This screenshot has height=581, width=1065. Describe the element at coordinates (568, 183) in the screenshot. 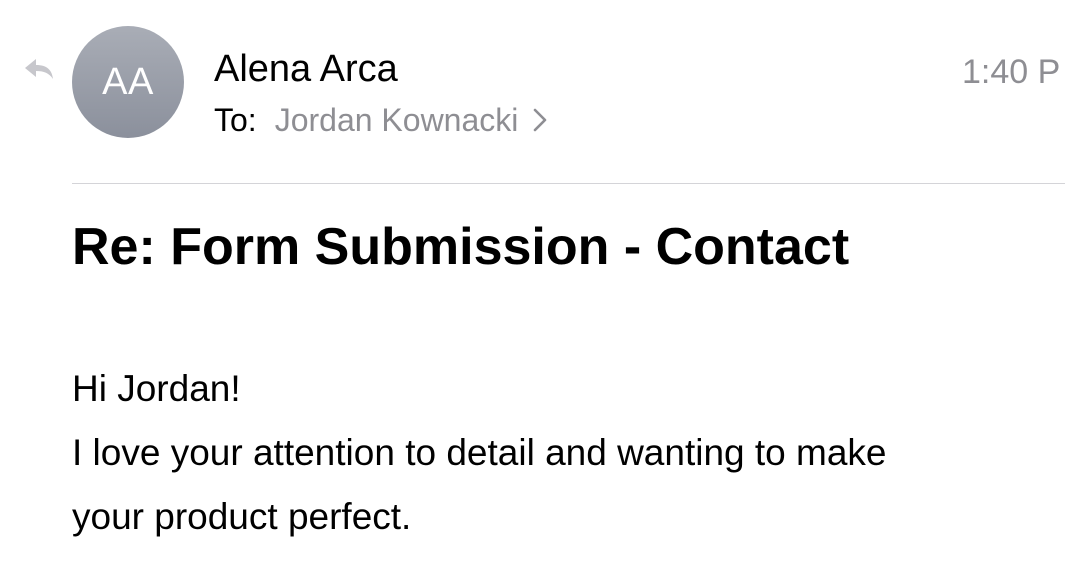

I see `header-divider` at that location.